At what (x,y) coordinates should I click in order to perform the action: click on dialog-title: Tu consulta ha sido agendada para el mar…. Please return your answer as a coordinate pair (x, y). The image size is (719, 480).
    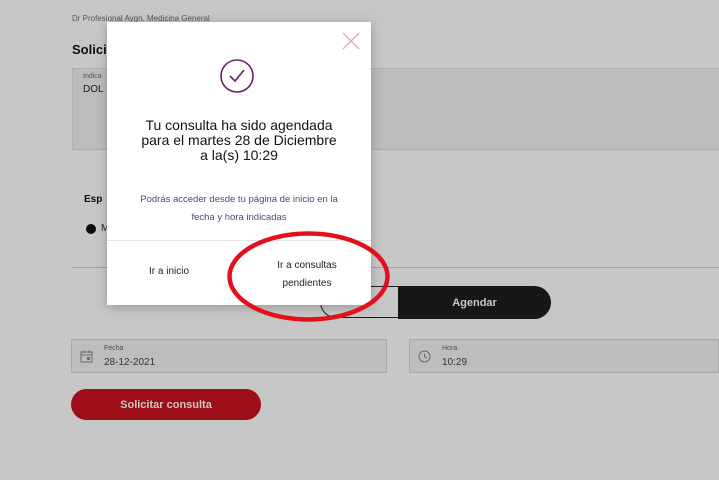
    Looking at the image, I should click on (239, 140).